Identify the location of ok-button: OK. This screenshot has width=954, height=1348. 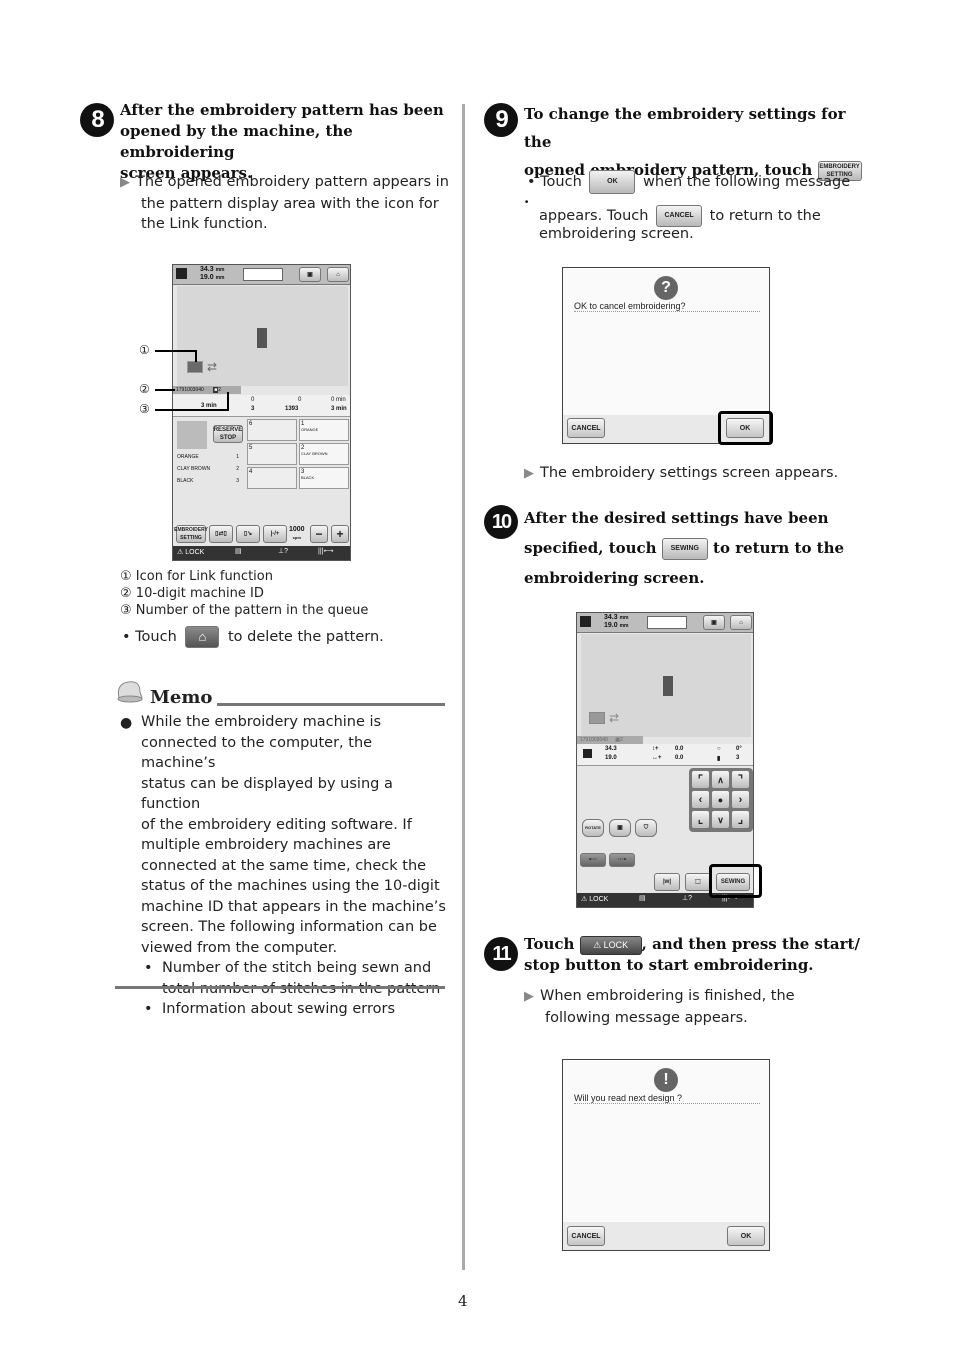
(746, 1236).